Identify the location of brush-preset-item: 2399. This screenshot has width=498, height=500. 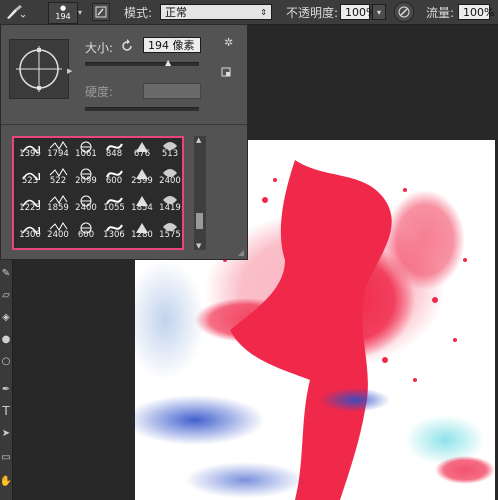
(142, 176).